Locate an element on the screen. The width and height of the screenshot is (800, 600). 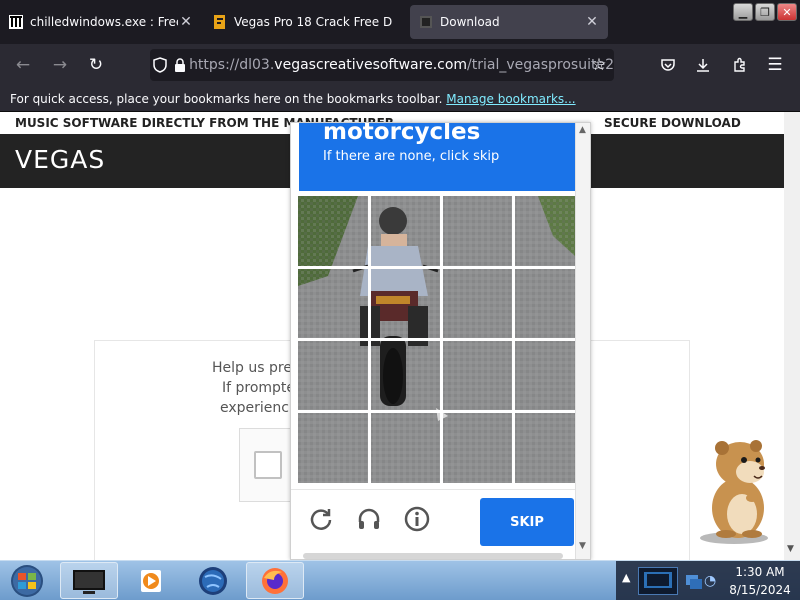
tray-app-thumbnail is located at coordinates (658, 581).